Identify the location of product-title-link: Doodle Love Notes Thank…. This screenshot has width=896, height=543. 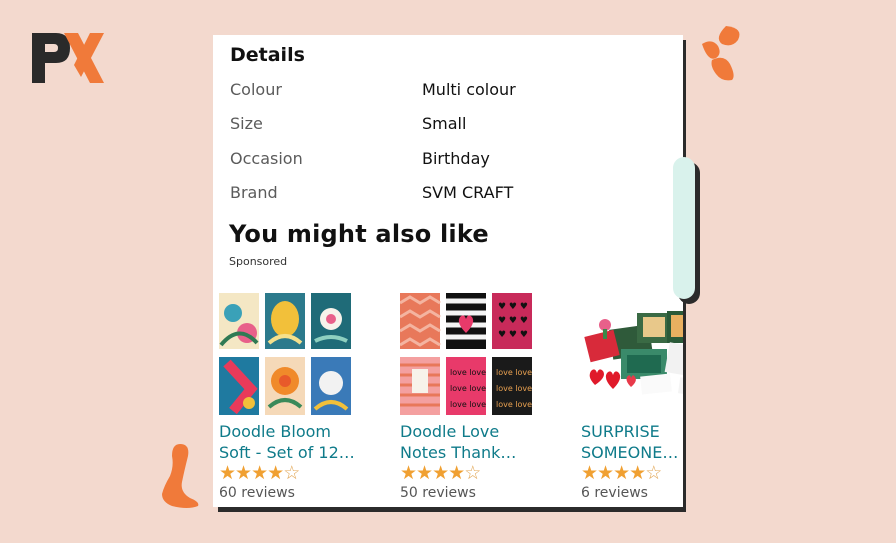
(480, 442).